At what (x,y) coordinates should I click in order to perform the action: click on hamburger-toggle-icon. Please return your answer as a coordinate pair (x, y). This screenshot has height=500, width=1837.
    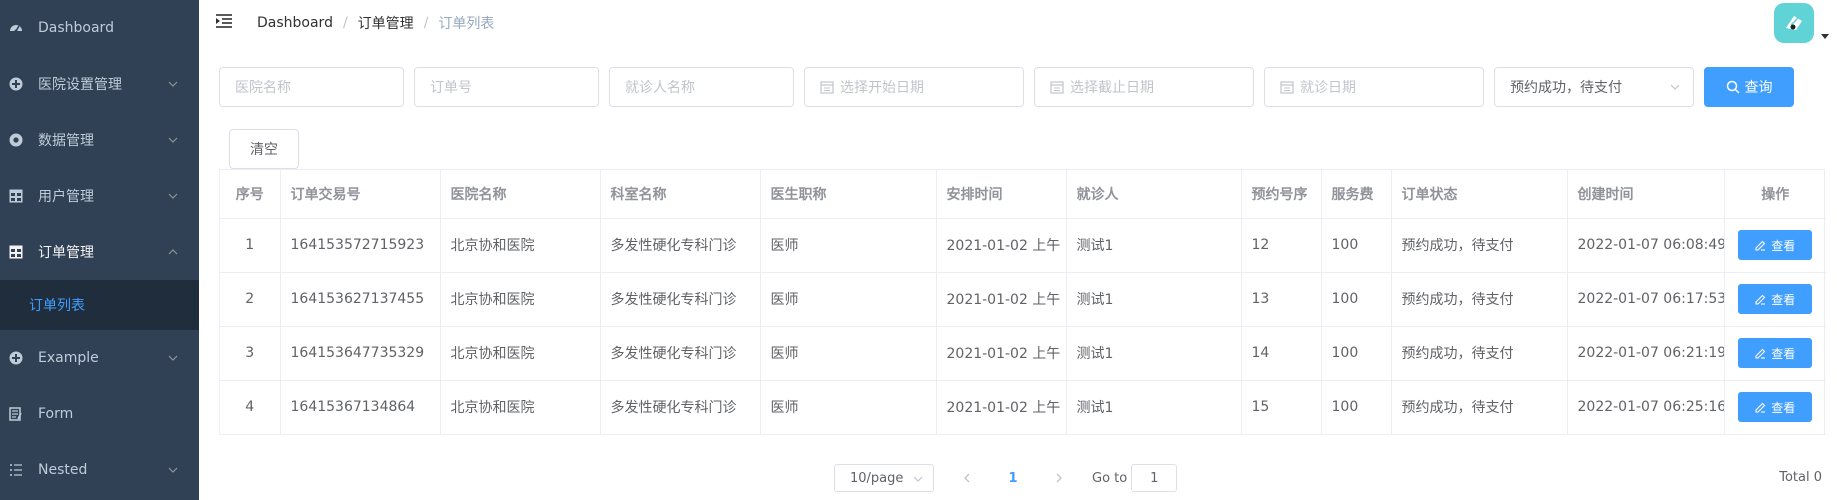
    Looking at the image, I should click on (225, 21).